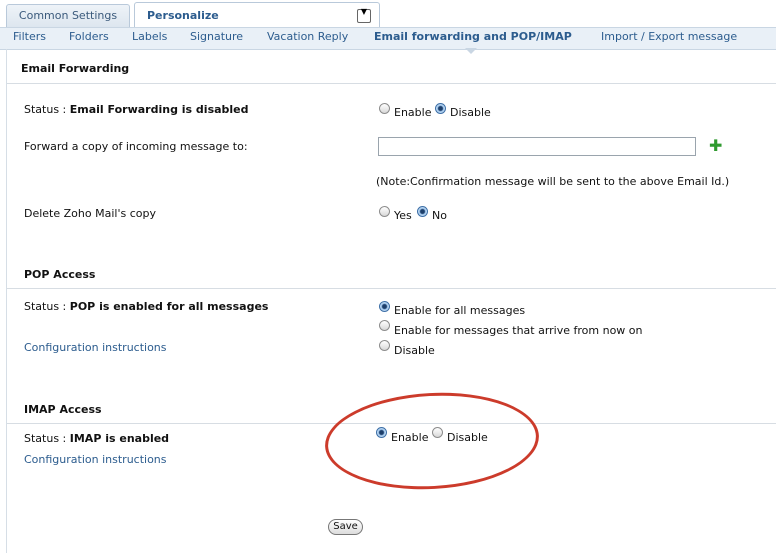 Image resolution: width=776 pixels, height=553 pixels. I want to click on plus-icon: ✚, so click(715, 146).